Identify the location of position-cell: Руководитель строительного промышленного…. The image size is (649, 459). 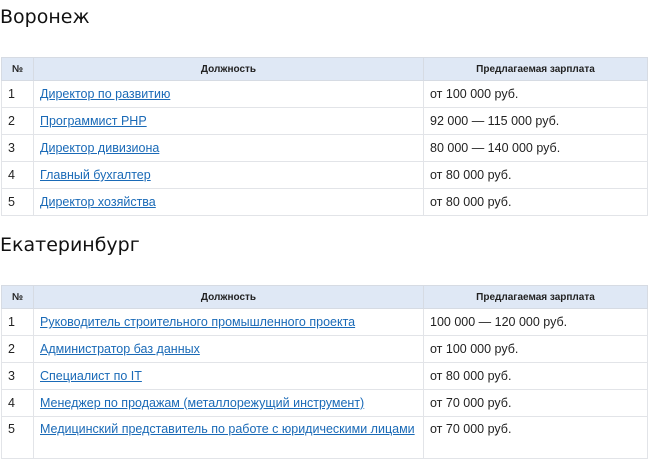
(228, 322).